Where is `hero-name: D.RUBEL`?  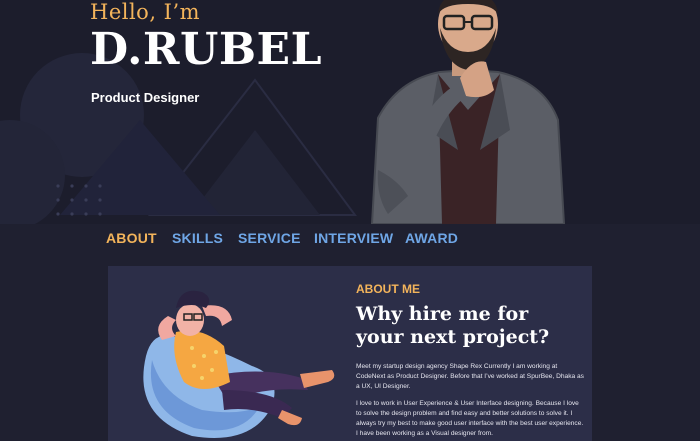 hero-name: D.RUBEL is located at coordinates (206, 49).